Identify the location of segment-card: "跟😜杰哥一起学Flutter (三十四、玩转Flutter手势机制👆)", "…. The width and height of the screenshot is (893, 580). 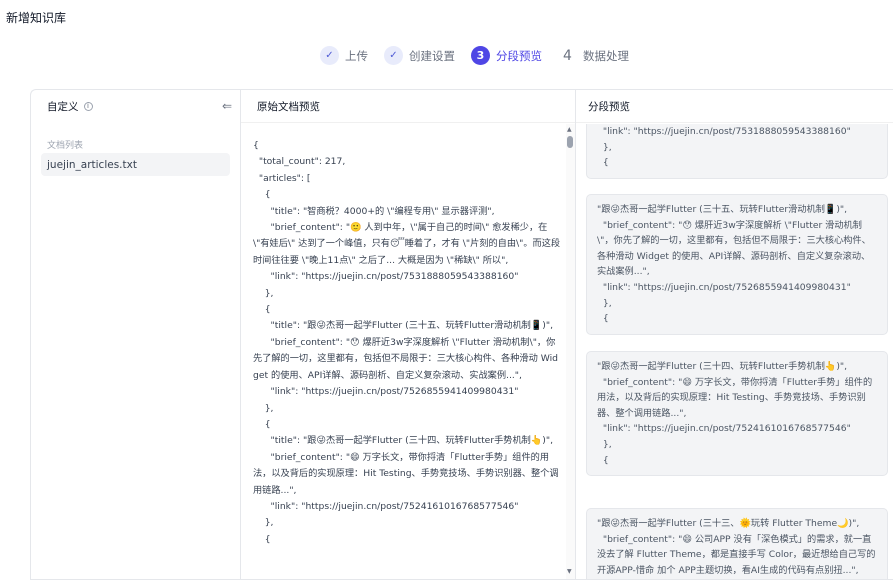
(737, 414).